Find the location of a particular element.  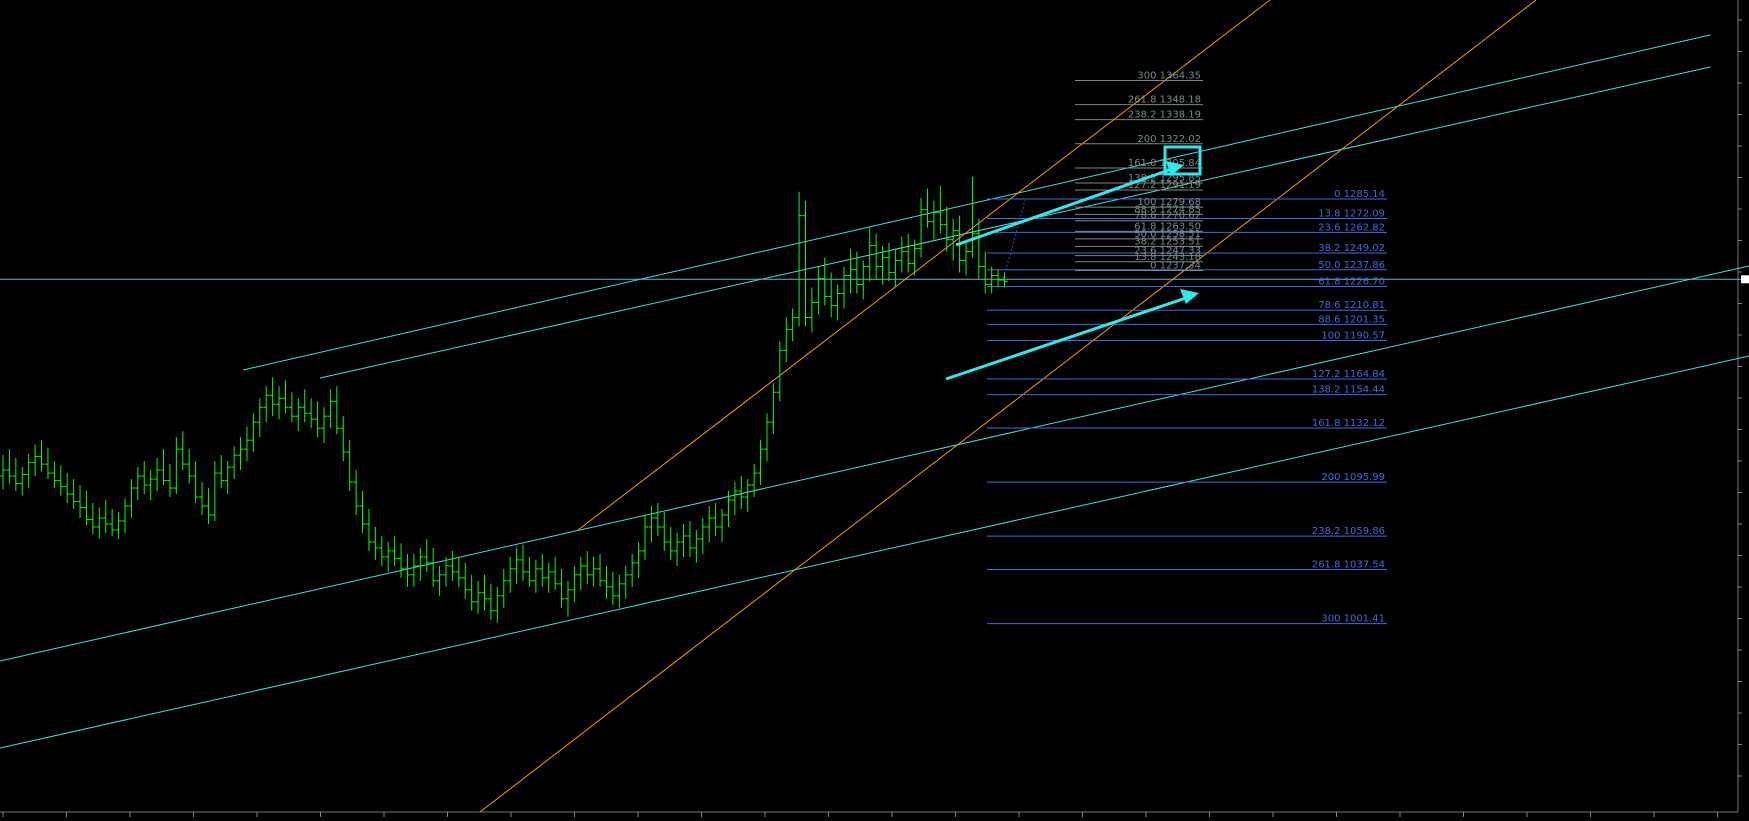

fib-secondary-label: 0 1237.34 is located at coordinates (1175, 266).